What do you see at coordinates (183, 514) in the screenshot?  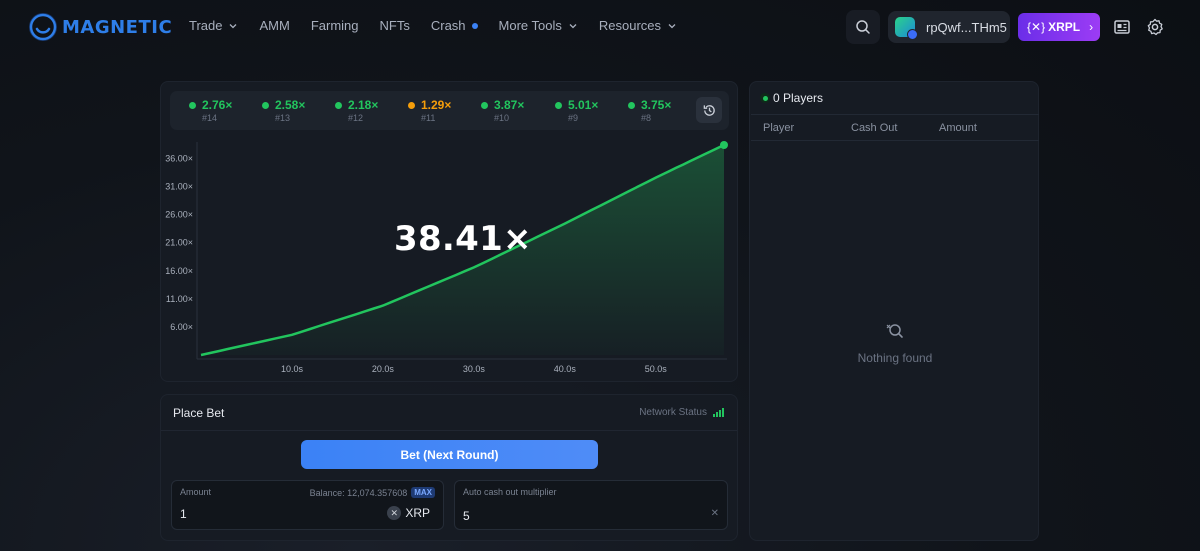 I see `amount-input: 1` at bounding box center [183, 514].